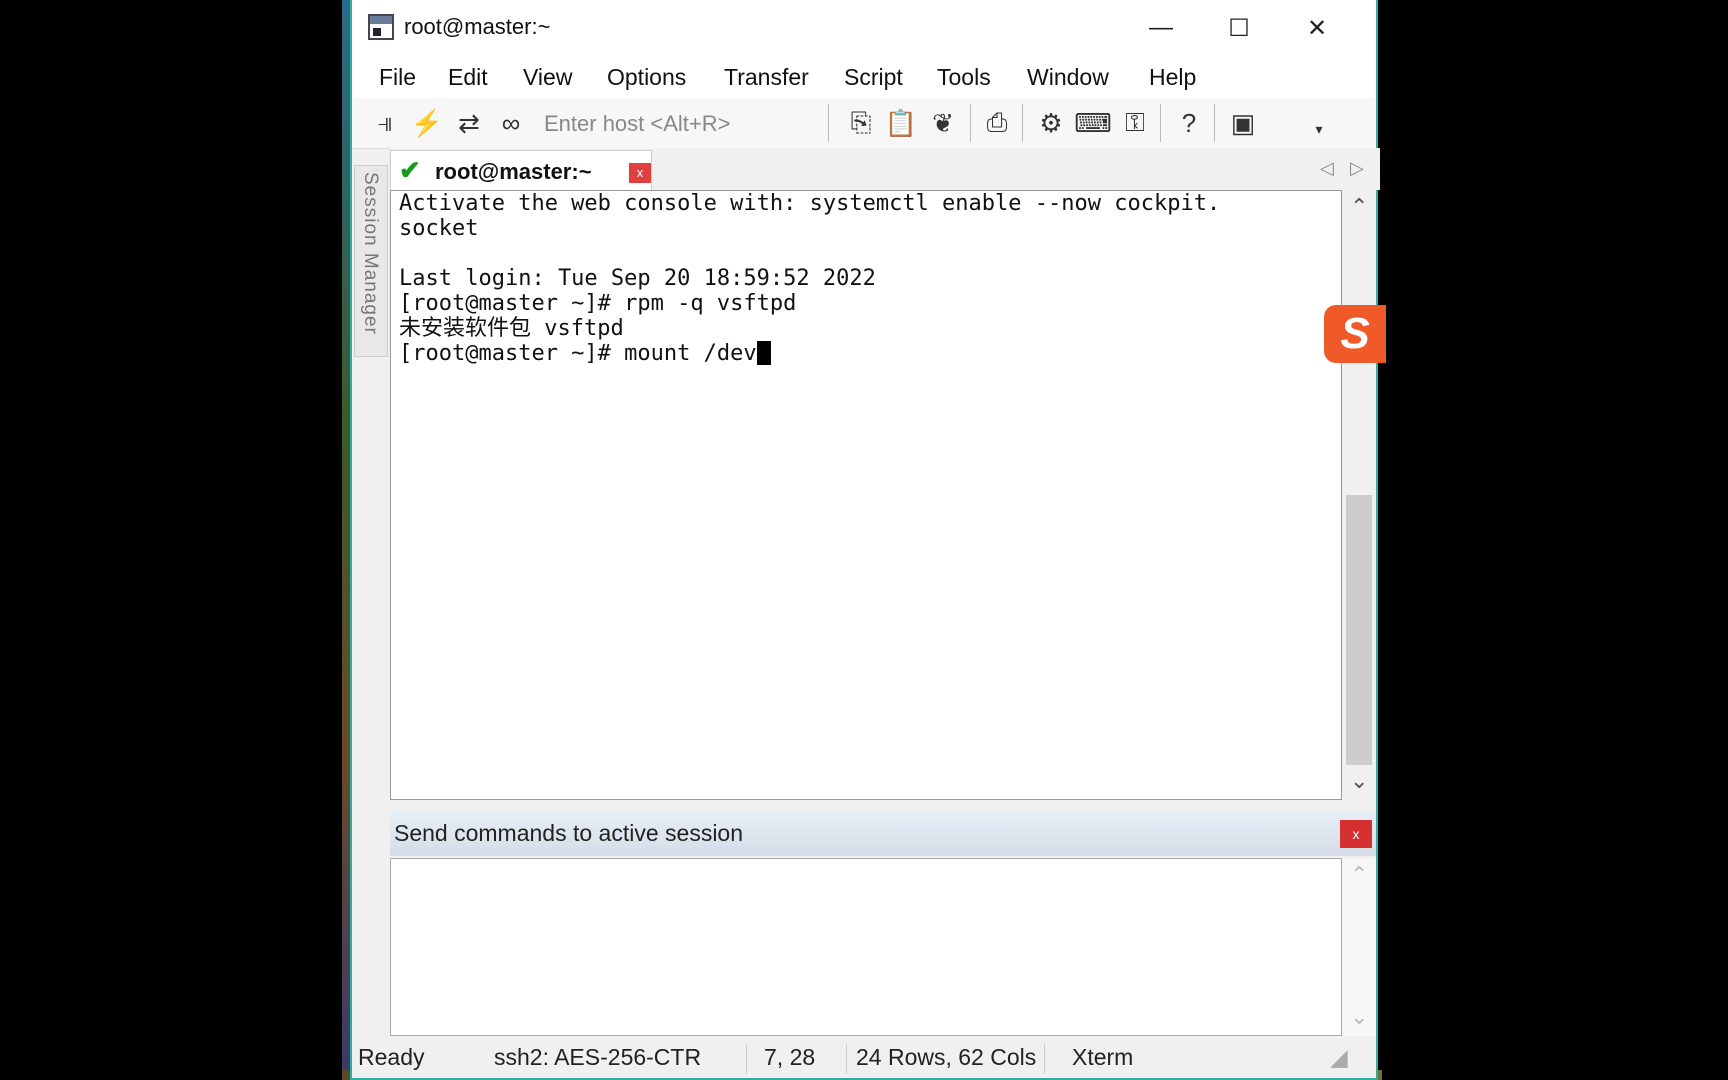 Image resolution: width=1728 pixels, height=1080 pixels. Describe the element at coordinates (1327, 168) in the screenshot. I see `tab-prev-icon: ◁` at that location.